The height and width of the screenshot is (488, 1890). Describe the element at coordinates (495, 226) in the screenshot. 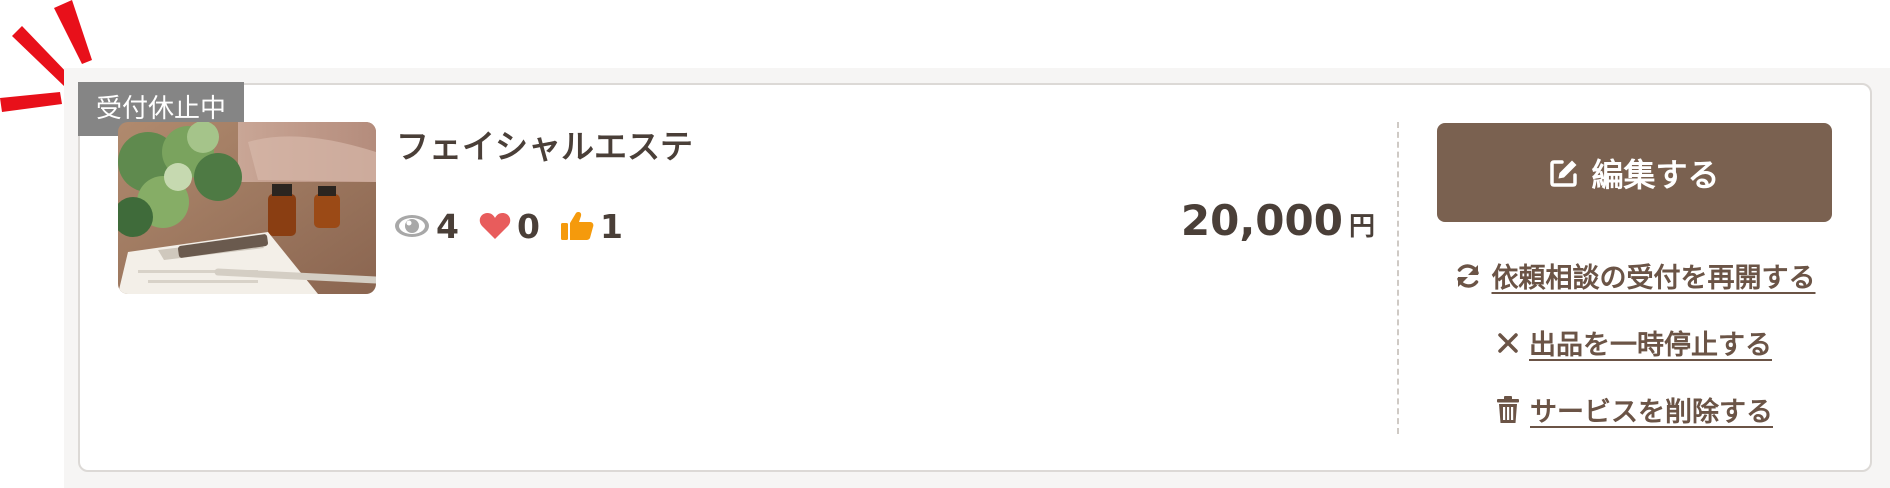

I see `heart-icon` at that location.